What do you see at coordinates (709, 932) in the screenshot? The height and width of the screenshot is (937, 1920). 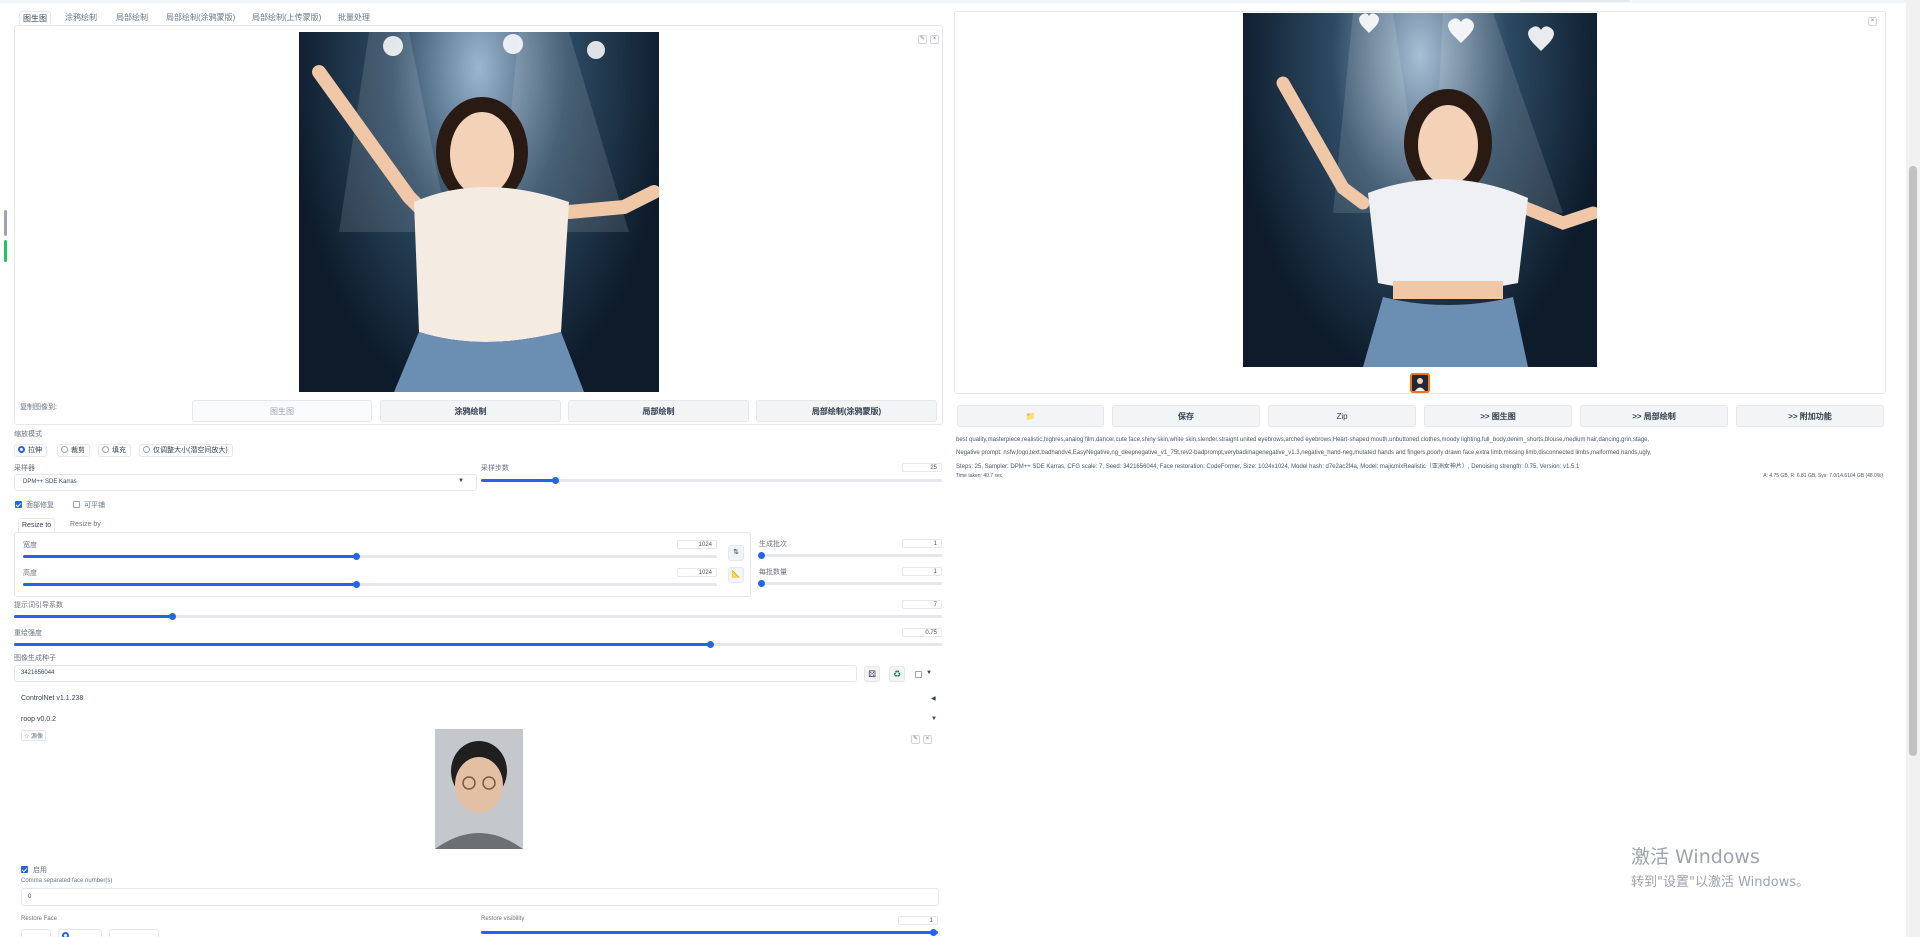 I see `restore-visibility-slider` at bounding box center [709, 932].